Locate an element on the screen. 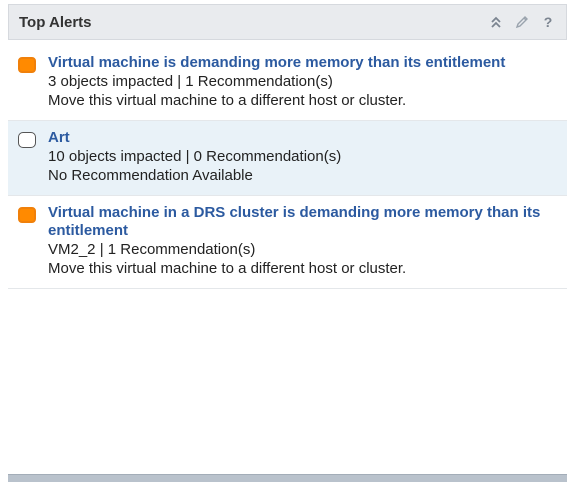 The width and height of the screenshot is (567, 482). no-status-icon is located at coordinates (29, 141).